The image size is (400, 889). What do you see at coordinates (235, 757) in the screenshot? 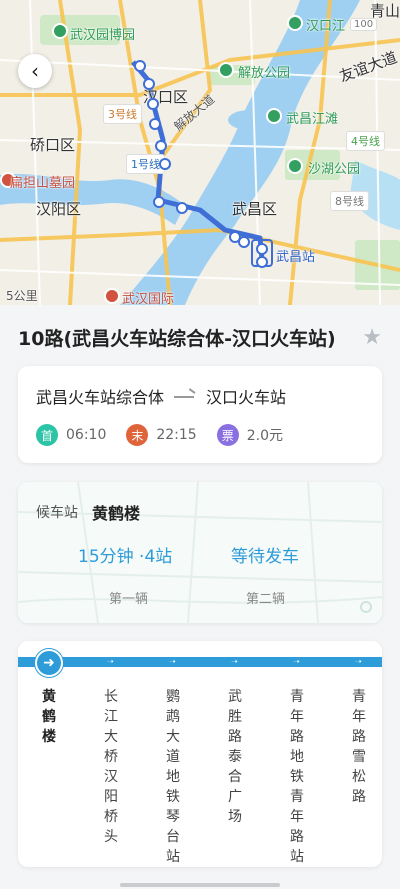
I see `stop-item: 武胜路泰合广场` at bounding box center [235, 757].